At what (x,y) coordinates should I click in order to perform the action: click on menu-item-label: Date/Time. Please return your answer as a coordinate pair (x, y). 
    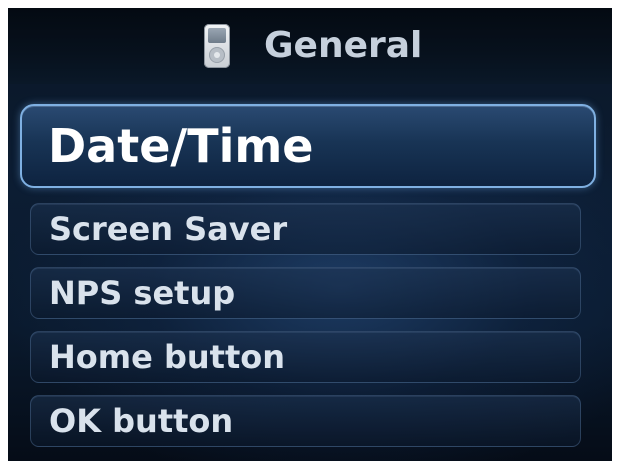
    Looking at the image, I should click on (181, 146).